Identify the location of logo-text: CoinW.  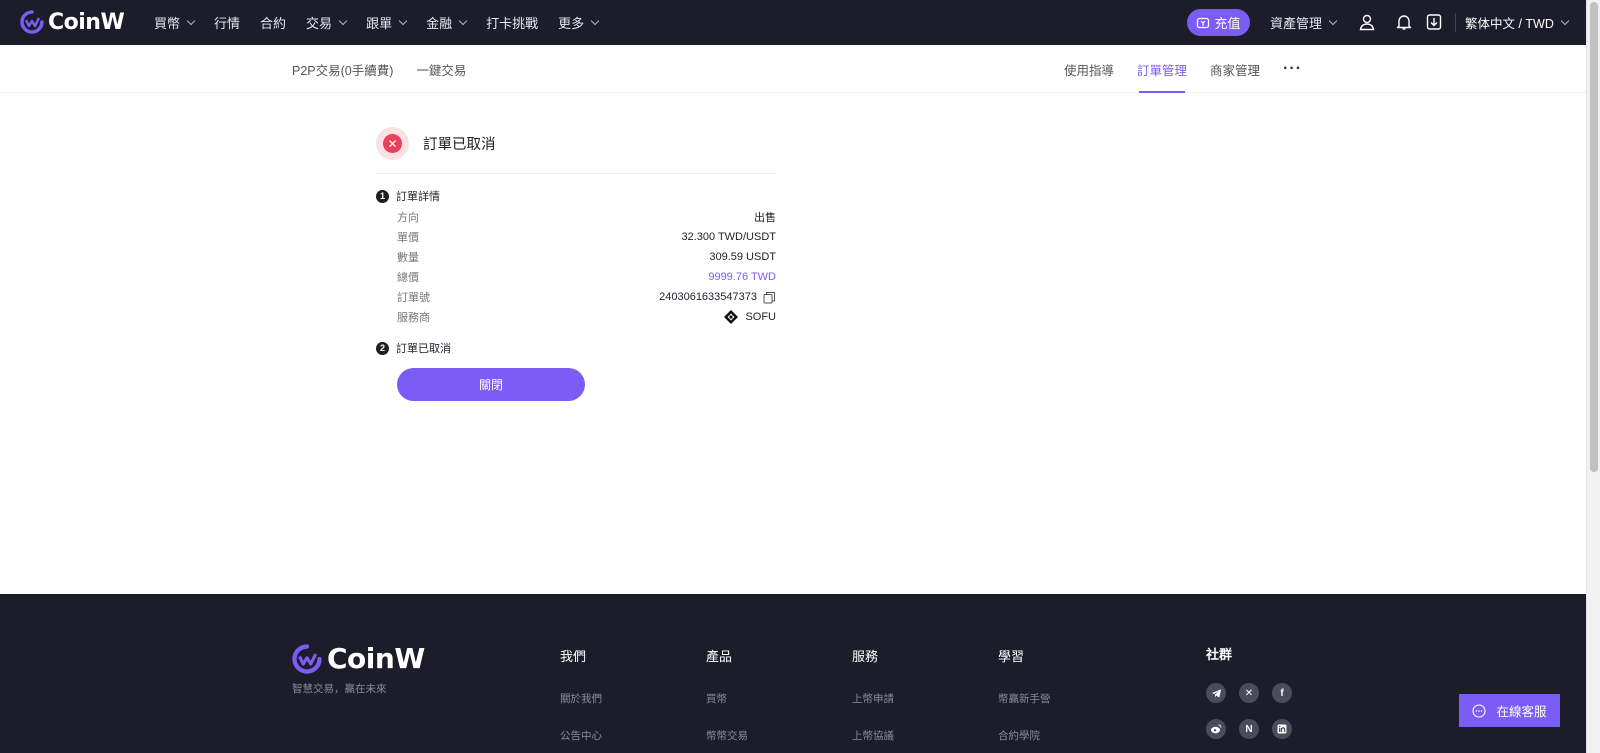
(86, 22).